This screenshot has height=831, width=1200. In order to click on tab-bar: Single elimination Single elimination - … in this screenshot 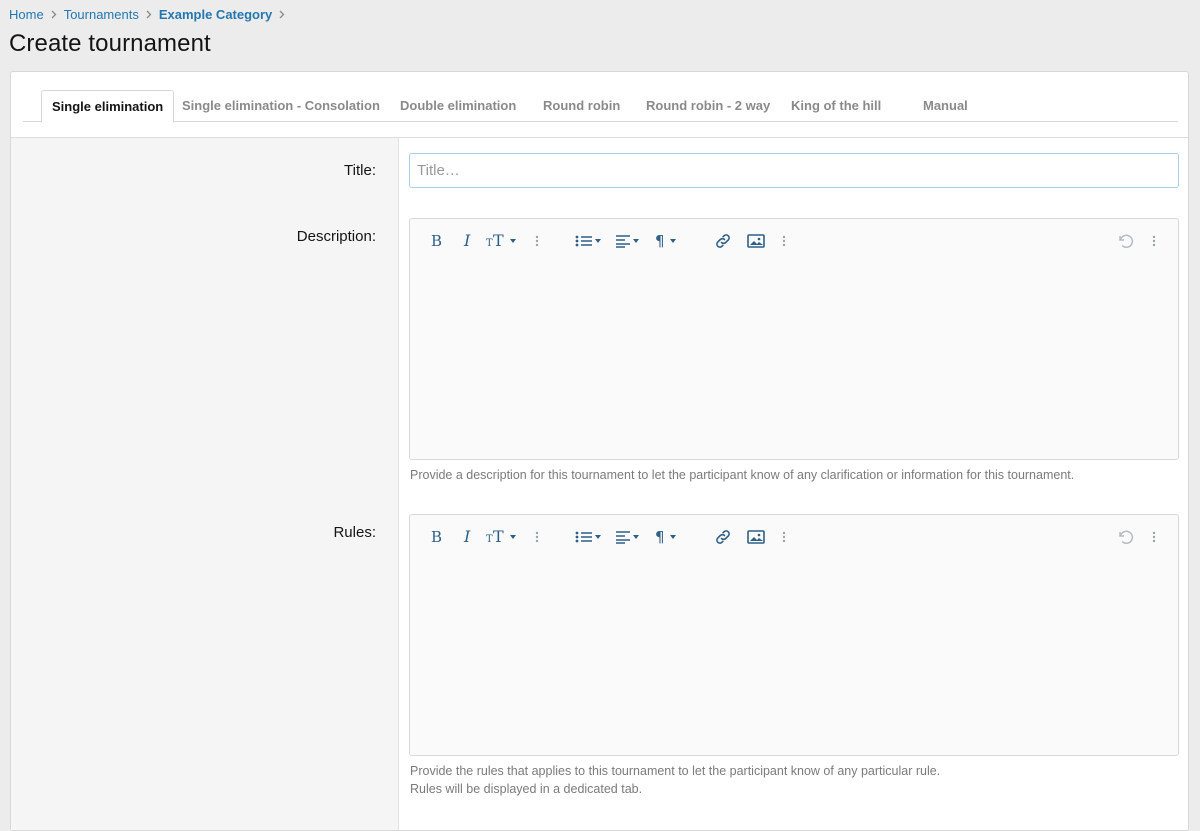, I will do `click(599, 105)`.